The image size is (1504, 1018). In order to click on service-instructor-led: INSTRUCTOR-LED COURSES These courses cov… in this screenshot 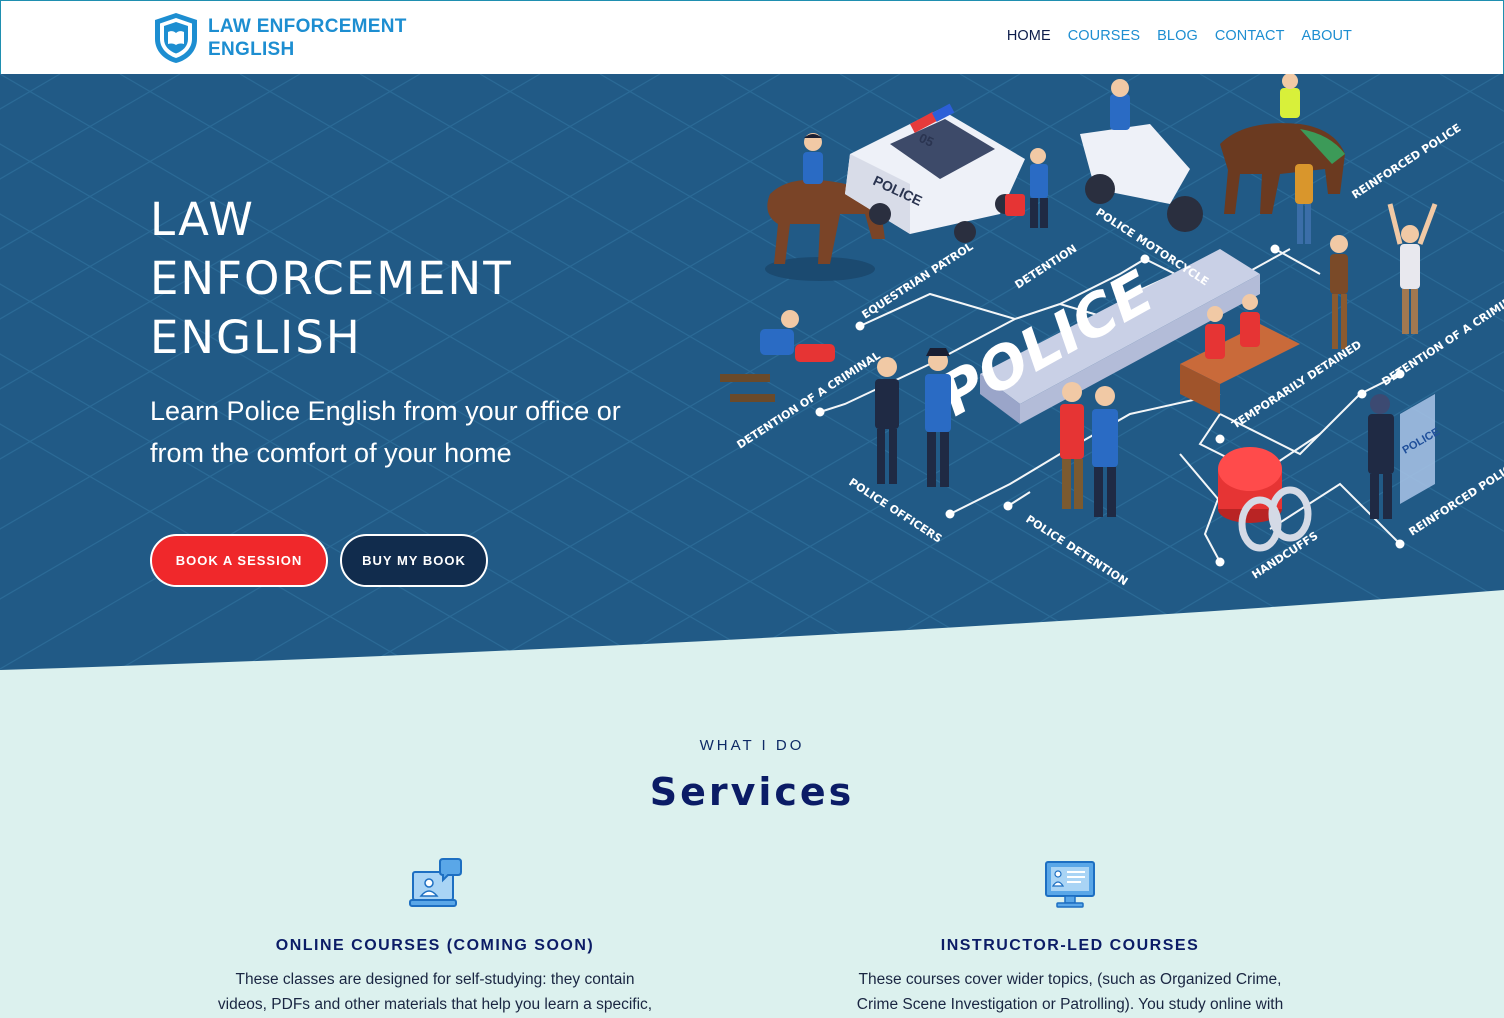, I will do `click(1070, 937)`.